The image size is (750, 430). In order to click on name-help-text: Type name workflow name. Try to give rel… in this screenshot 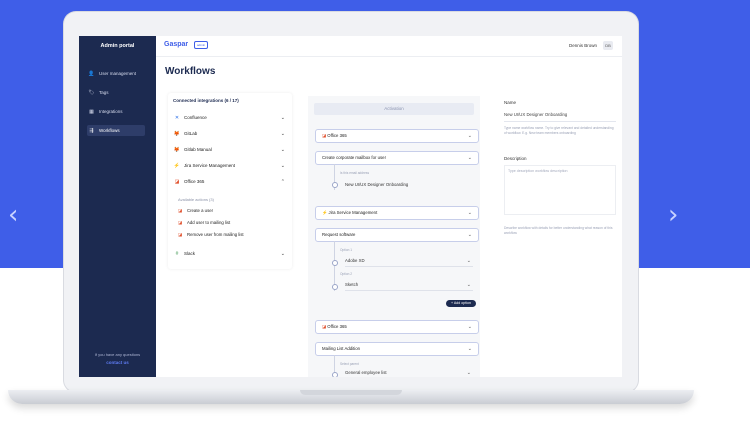, I will do `click(559, 130)`.